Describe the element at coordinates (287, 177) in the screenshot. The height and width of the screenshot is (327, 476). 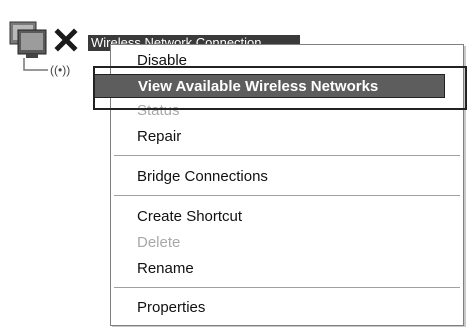
I see `menu-item-bridge-connections: Bridge Connections` at that location.